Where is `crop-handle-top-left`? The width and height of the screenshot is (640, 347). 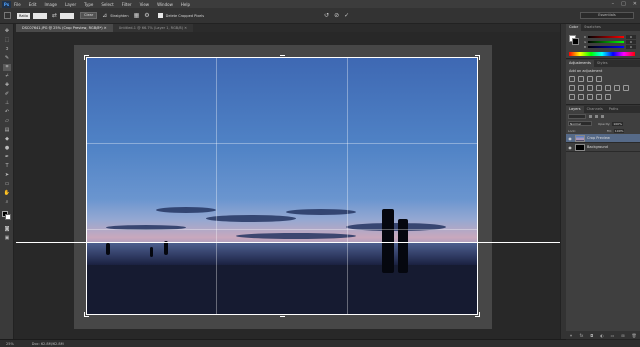 crop-handle-top-left is located at coordinates (86, 57).